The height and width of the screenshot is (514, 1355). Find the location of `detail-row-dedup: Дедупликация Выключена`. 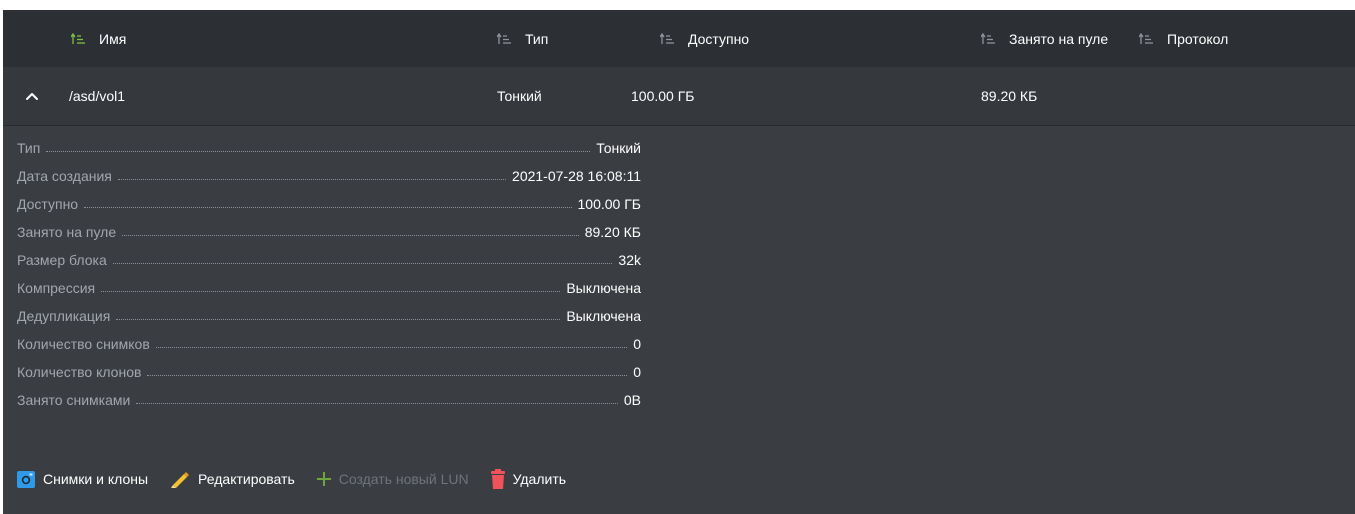

detail-row-dedup: Дедупликация Выключена is located at coordinates (329, 316).